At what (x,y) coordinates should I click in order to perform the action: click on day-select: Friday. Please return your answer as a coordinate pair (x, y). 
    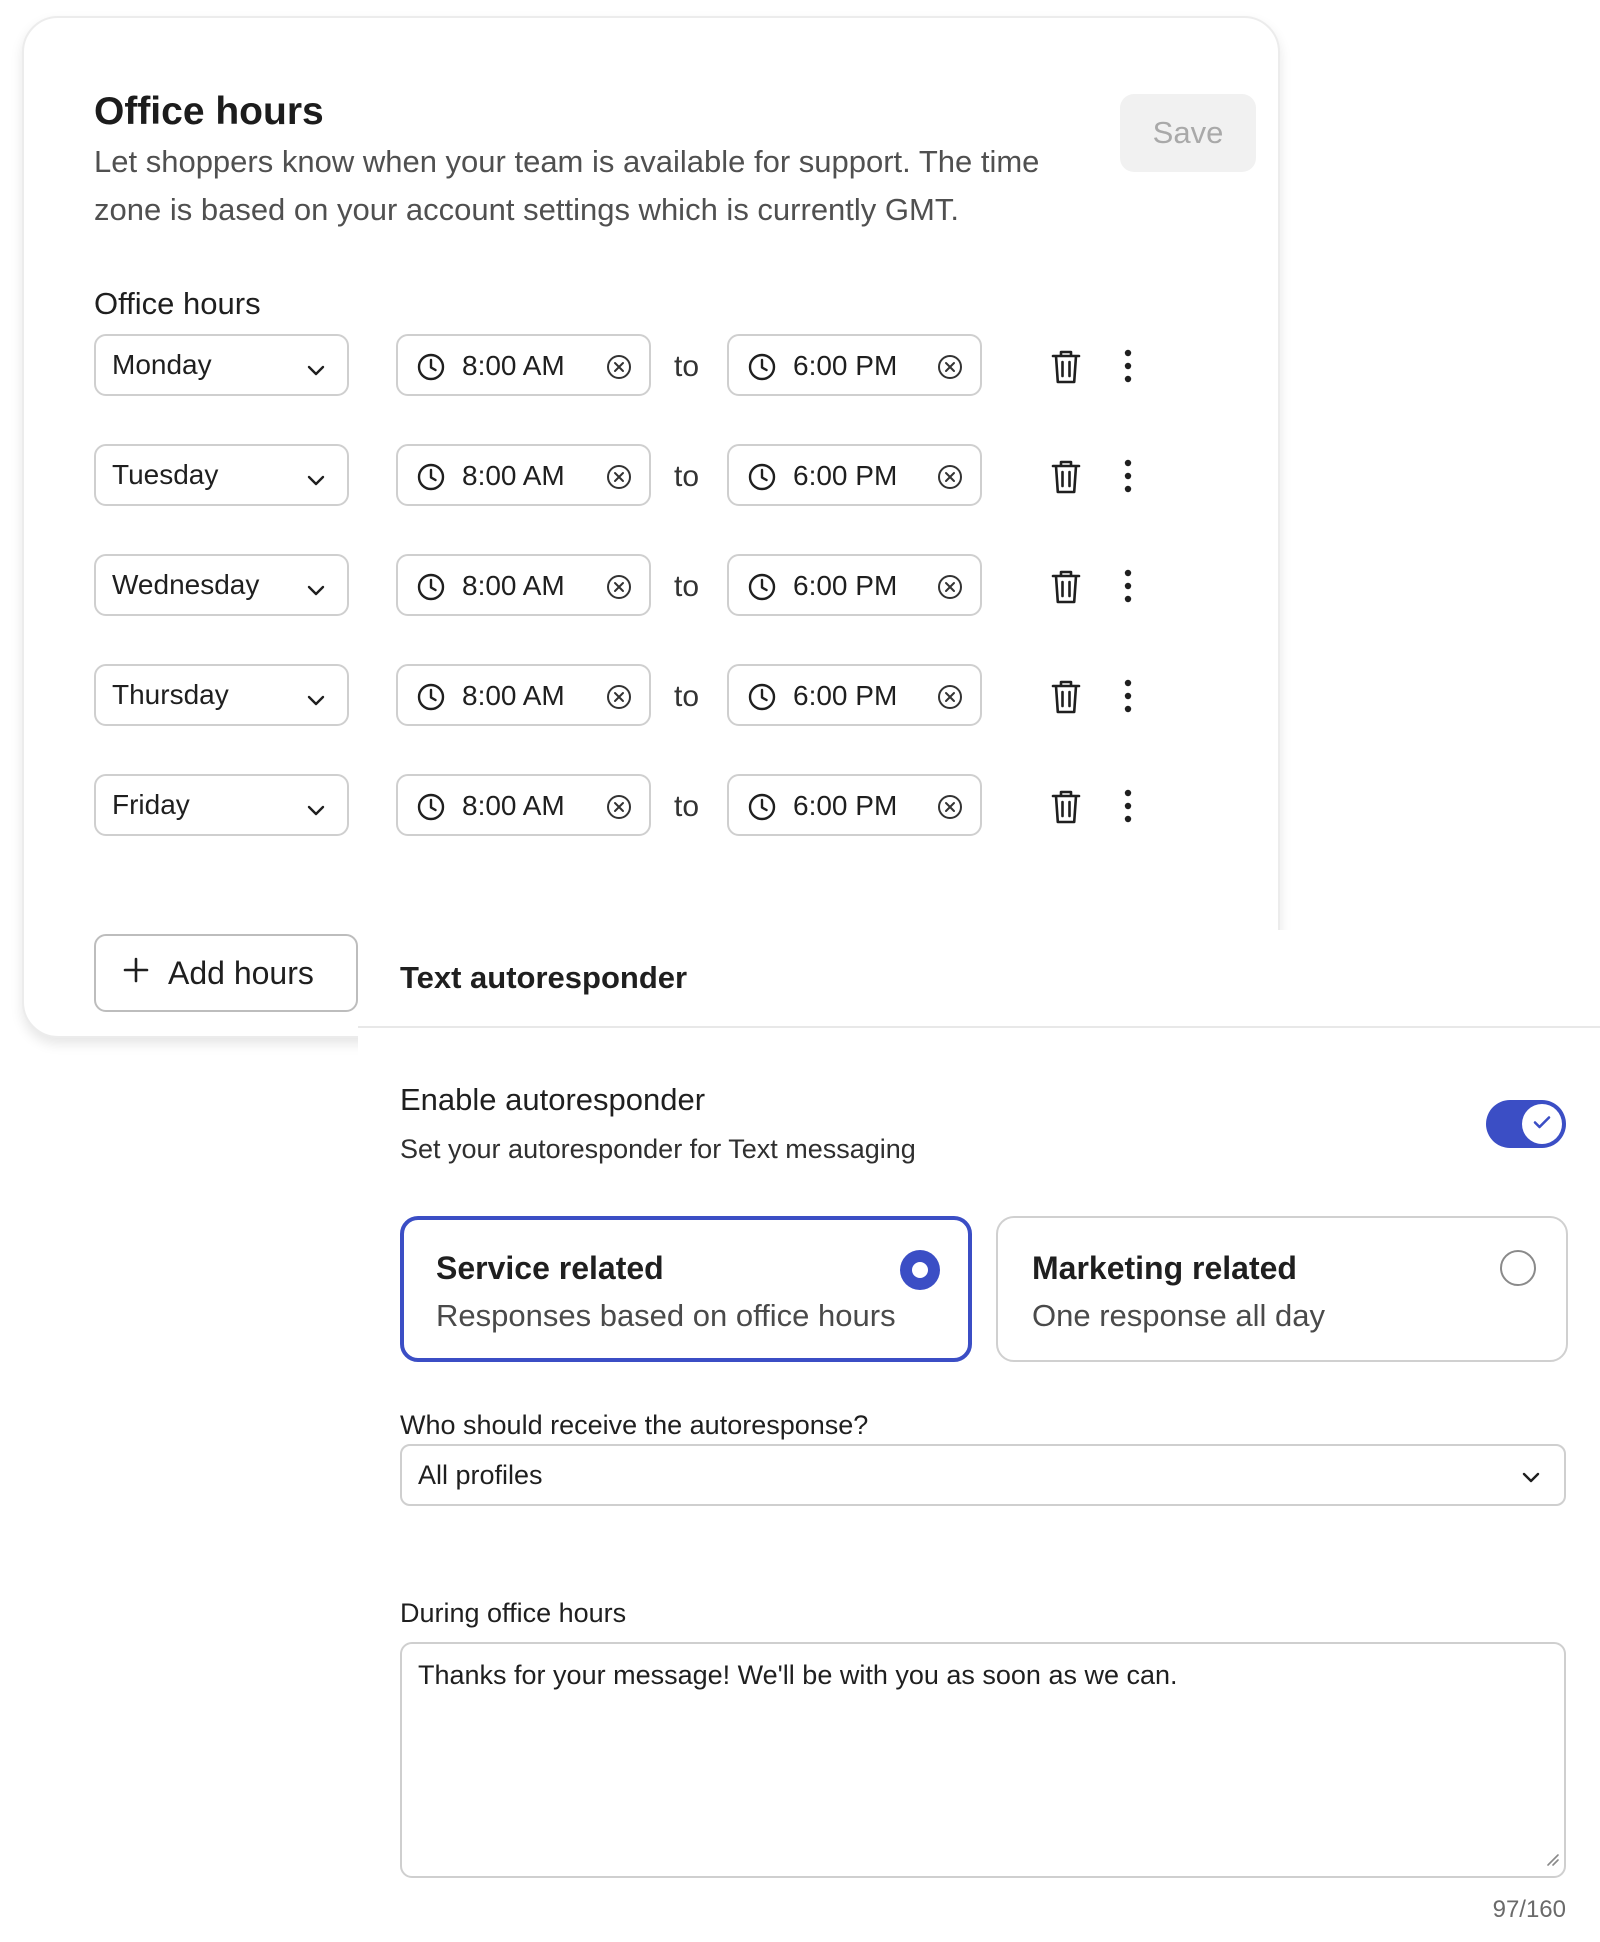
    Looking at the image, I should click on (221, 805).